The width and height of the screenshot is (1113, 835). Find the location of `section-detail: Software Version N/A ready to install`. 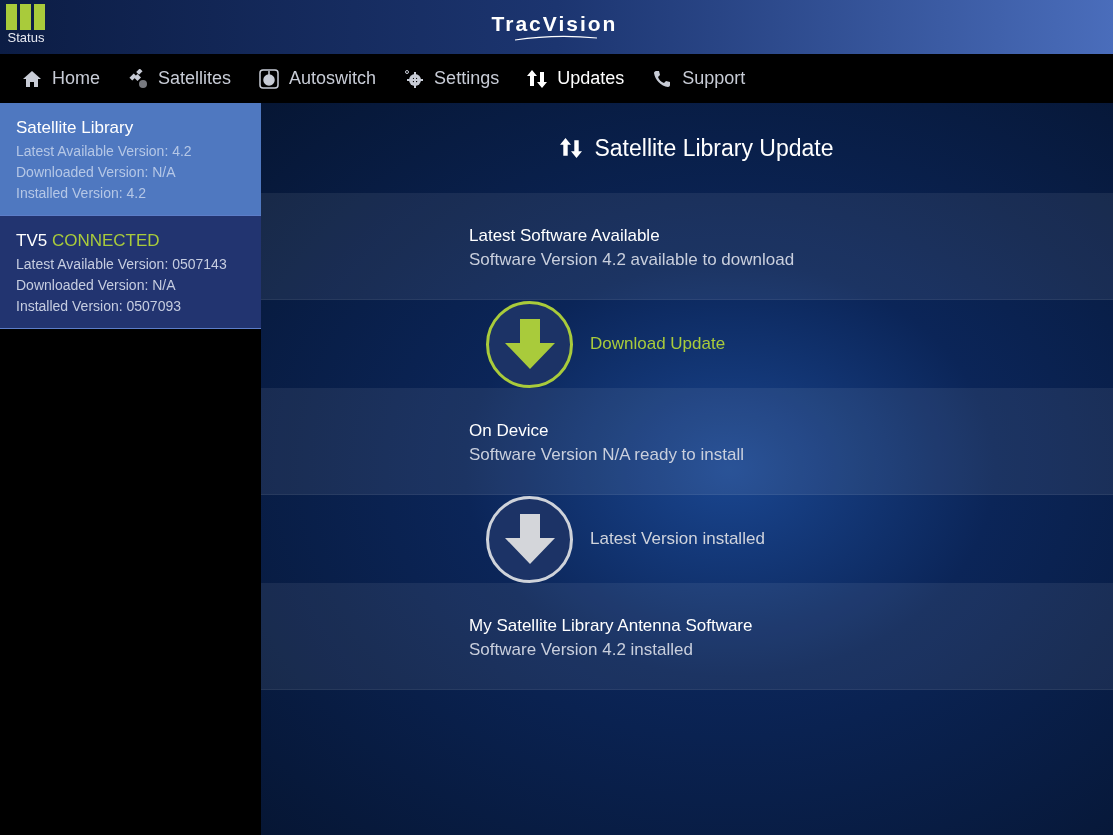

section-detail: Software Version N/A ready to install is located at coordinates (607, 455).